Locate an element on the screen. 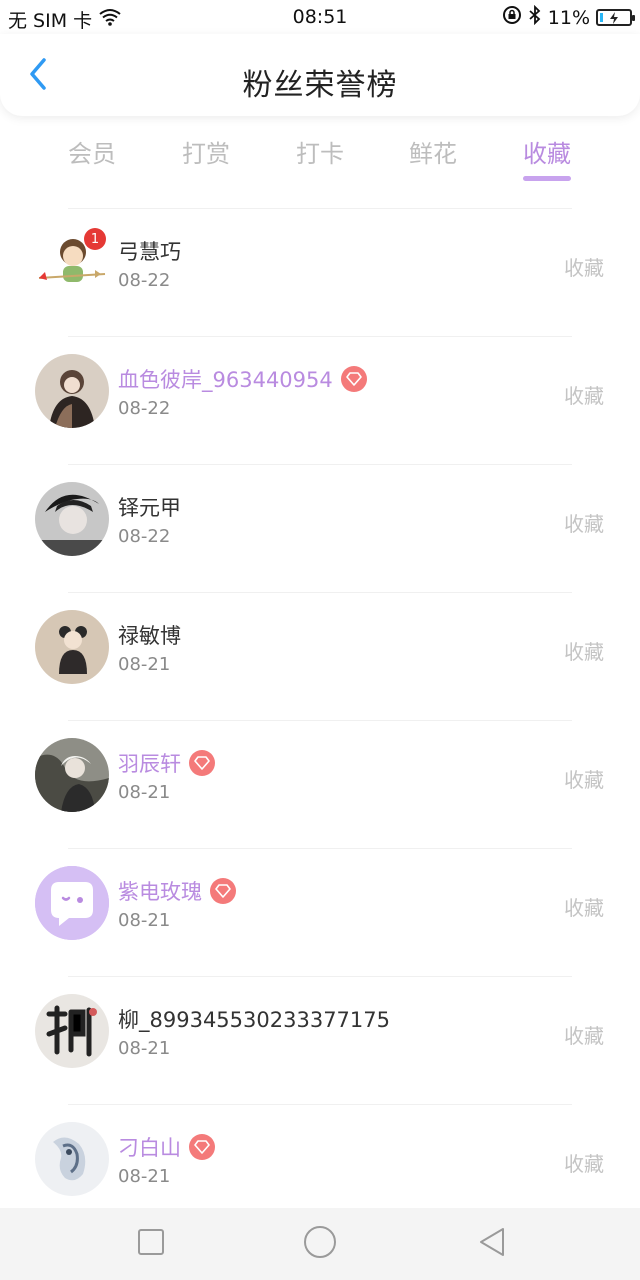 This screenshot has width=640, height=1280. name-line: 铎元甲 is located at coordinates (149, 507).